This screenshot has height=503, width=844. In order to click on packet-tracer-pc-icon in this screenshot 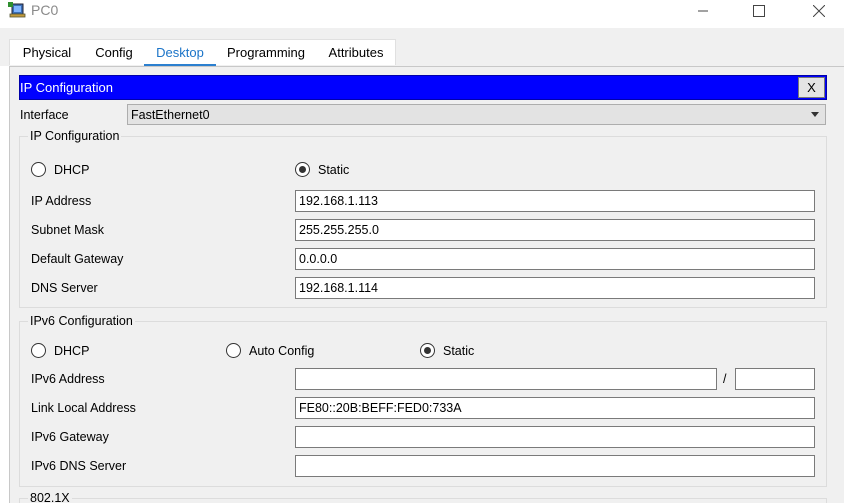, I will do `click(18, 11)`.